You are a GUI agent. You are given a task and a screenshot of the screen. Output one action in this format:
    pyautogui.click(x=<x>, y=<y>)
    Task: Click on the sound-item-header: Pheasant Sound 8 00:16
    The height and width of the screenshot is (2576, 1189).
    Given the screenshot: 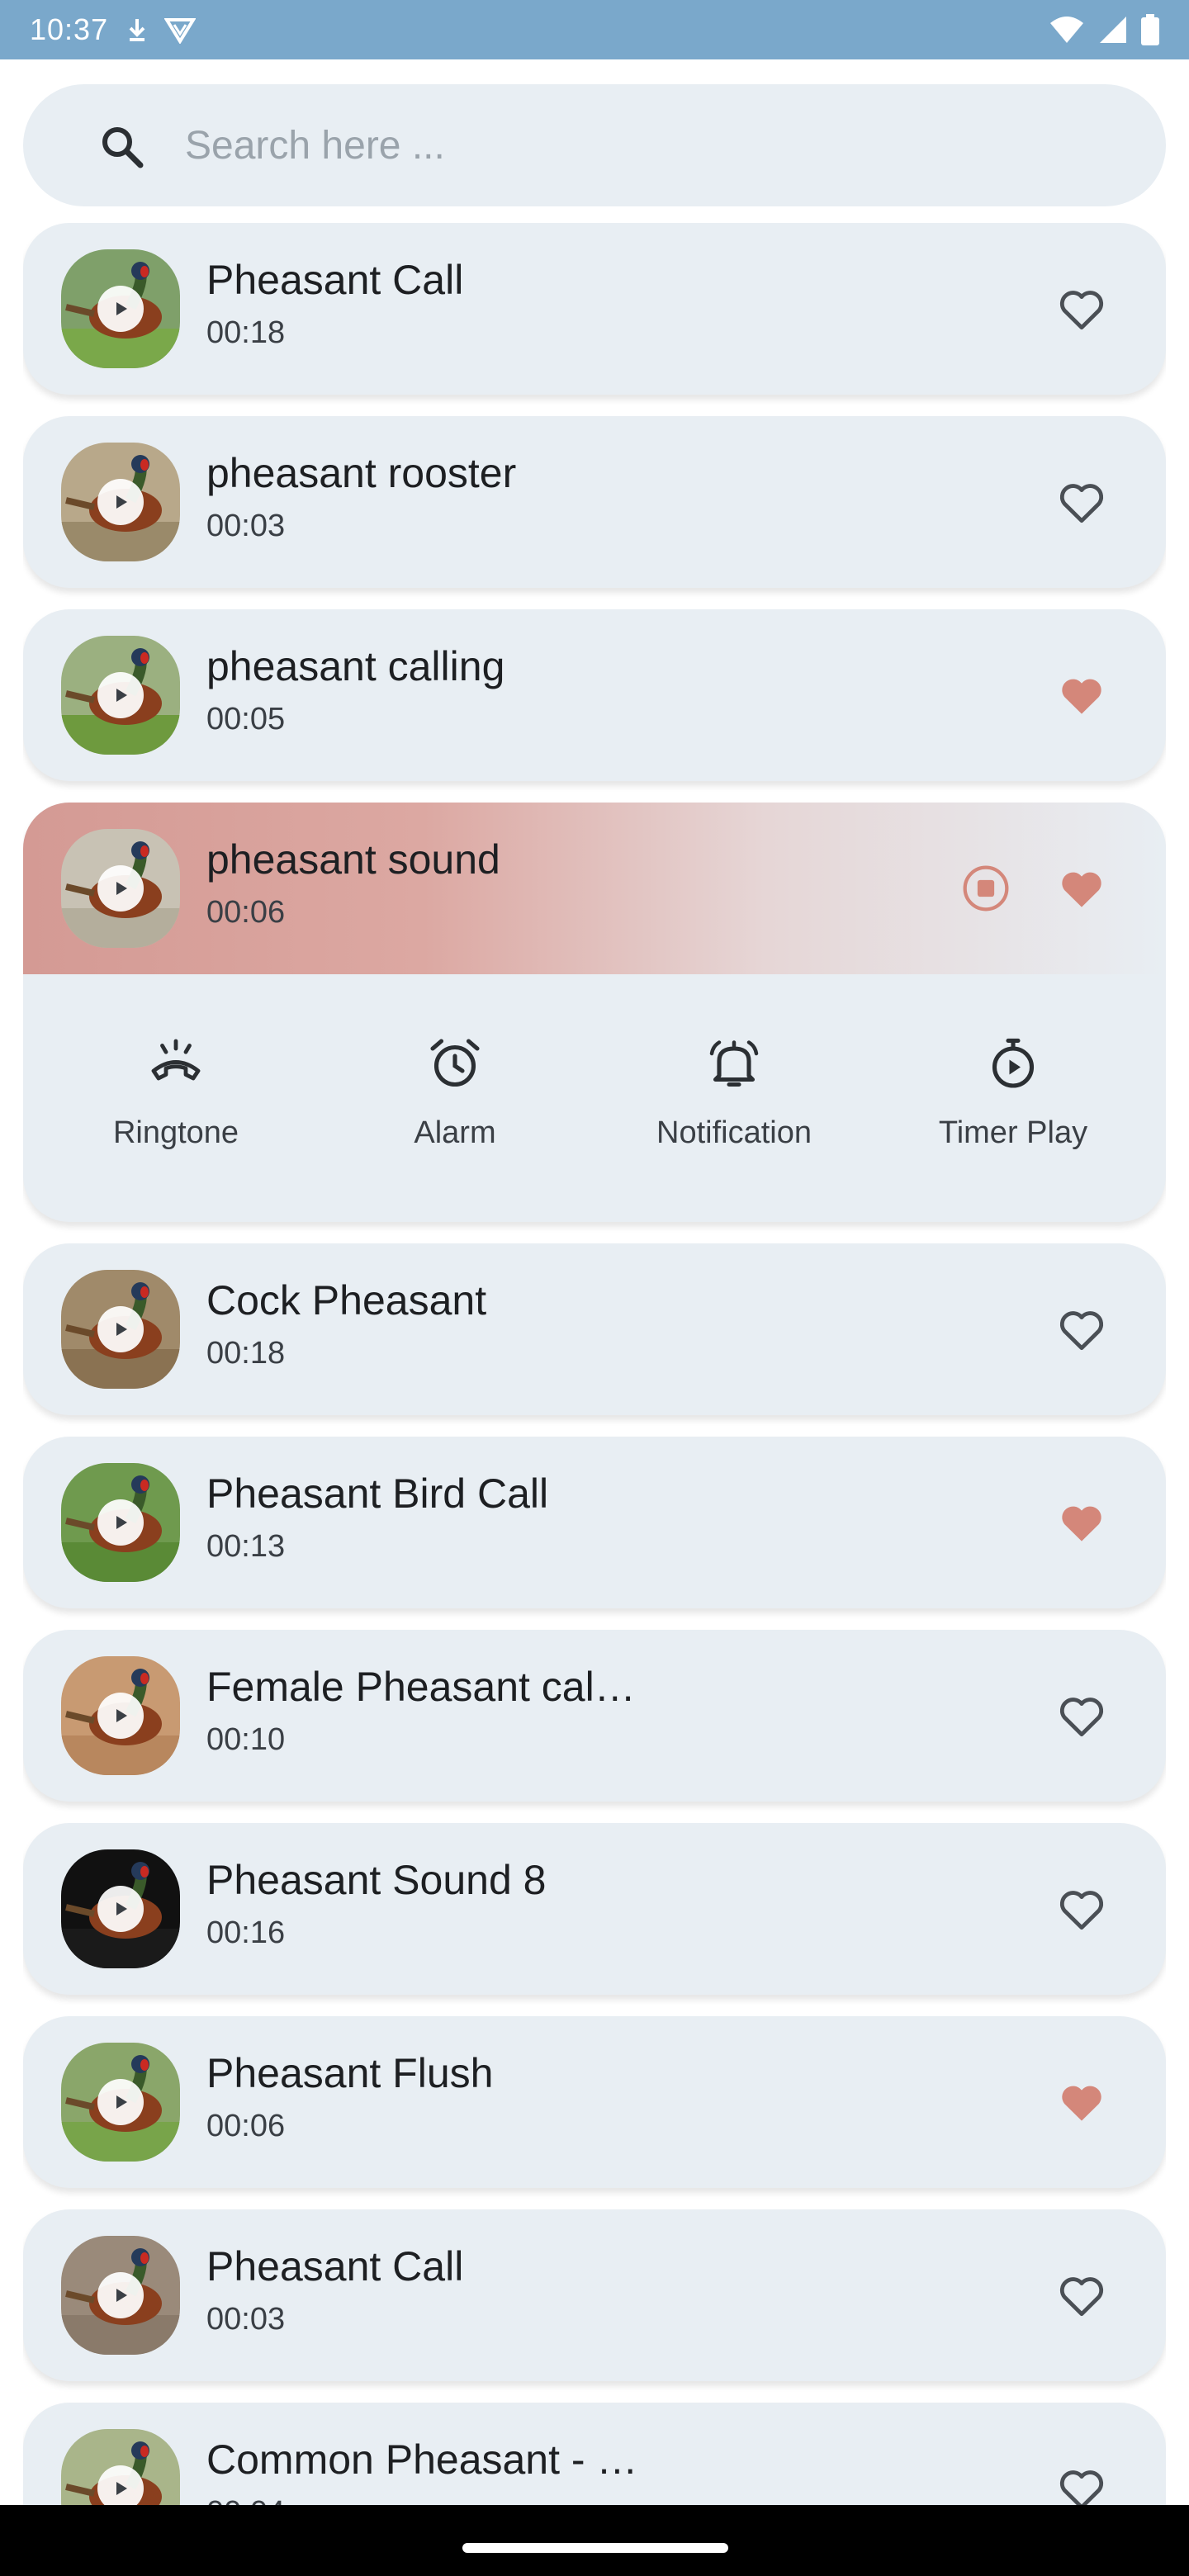 What is the action you would take?
    pyautogui.click(x=594, y=1909)
    